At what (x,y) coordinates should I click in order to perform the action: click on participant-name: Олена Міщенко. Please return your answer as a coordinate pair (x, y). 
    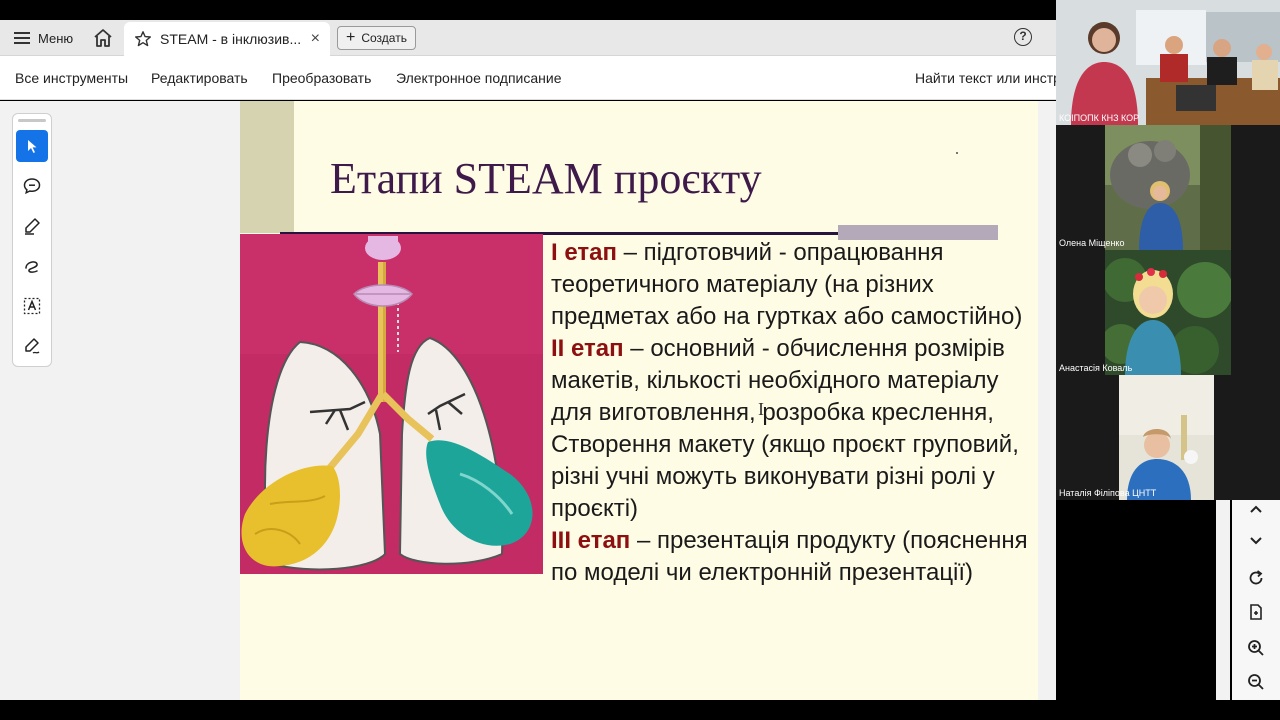
    Looking at the image, I should click on (1092, 243).